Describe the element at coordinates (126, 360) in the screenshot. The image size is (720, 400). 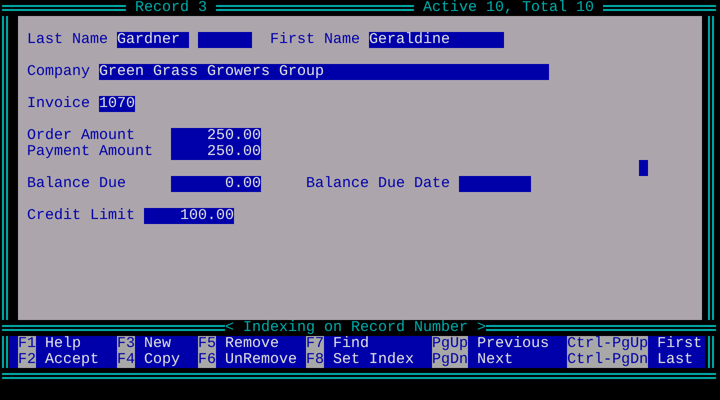
I see `function-key: F4` at that location.